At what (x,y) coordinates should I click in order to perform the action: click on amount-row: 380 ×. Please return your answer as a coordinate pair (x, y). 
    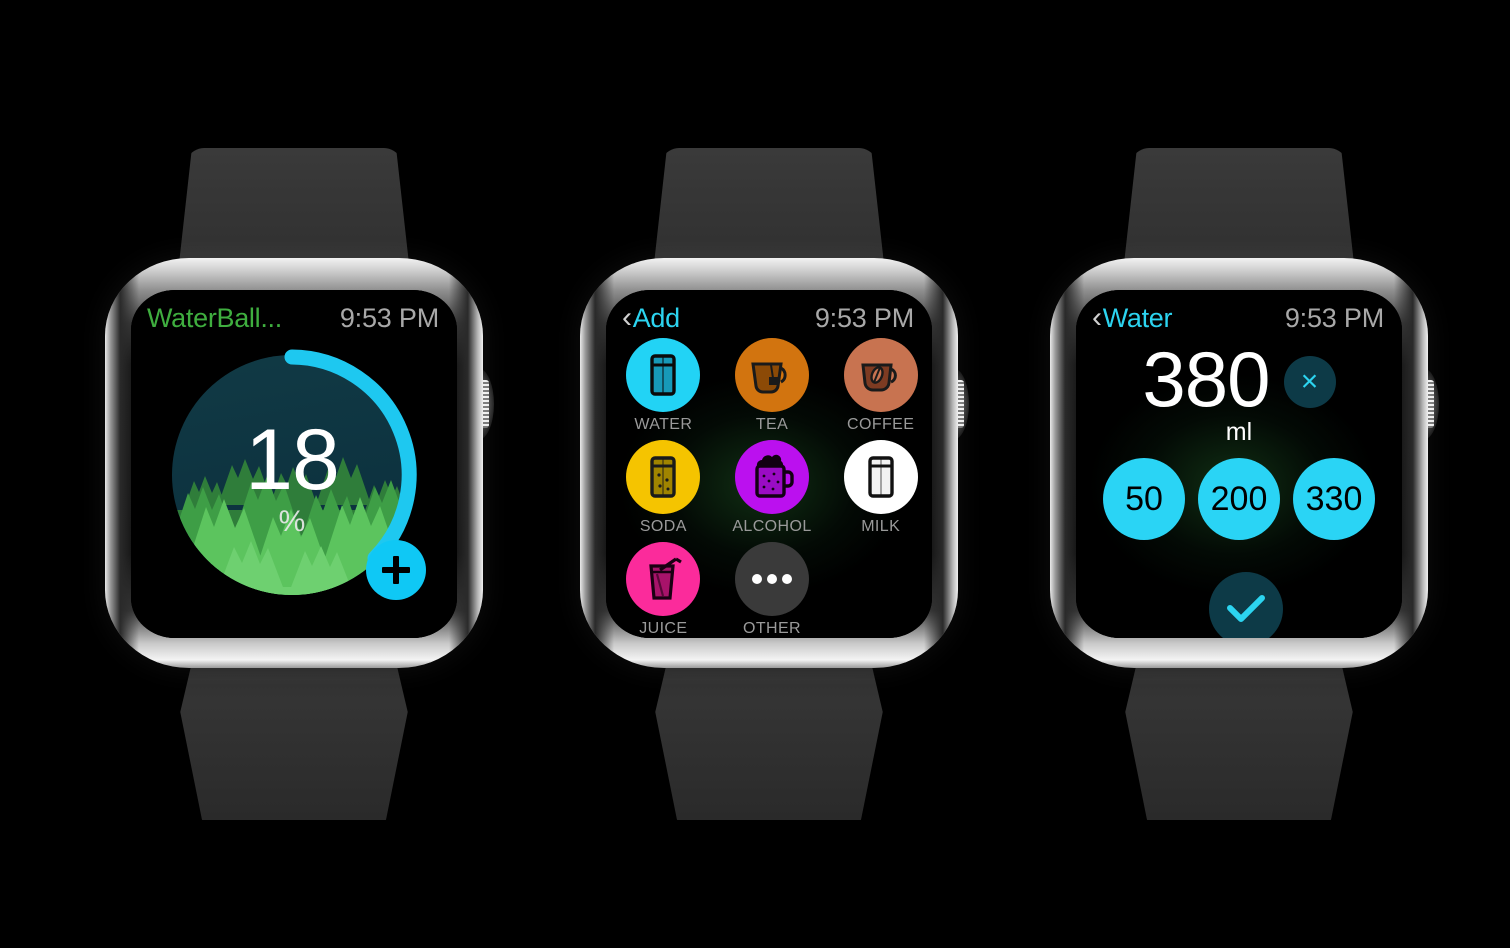
    Looking at the image, I should click on (1239, 379).